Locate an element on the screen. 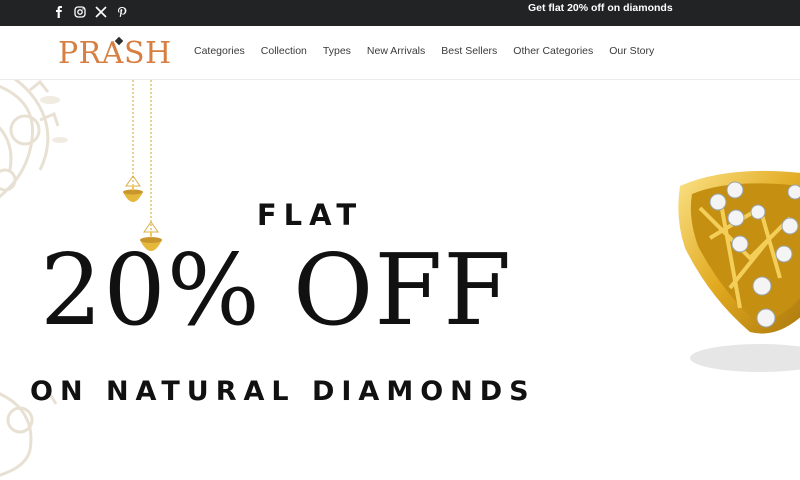 This screenshot has width=800, height=480. lace-ornament is located at coordinates (34, 139).